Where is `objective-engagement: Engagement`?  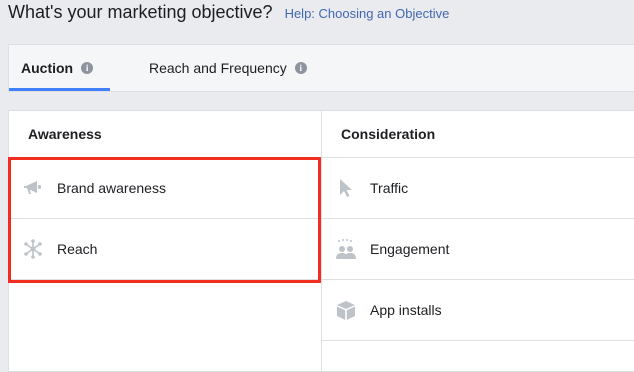
objective-engagement: Engagement is located at coordinates (478, 249).